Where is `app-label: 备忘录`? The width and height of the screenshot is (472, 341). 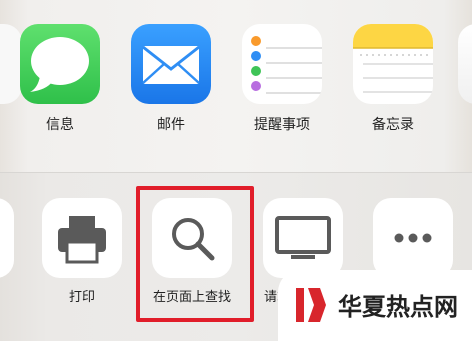
app-label: 备忘录 is located at coordinates (393, 125).